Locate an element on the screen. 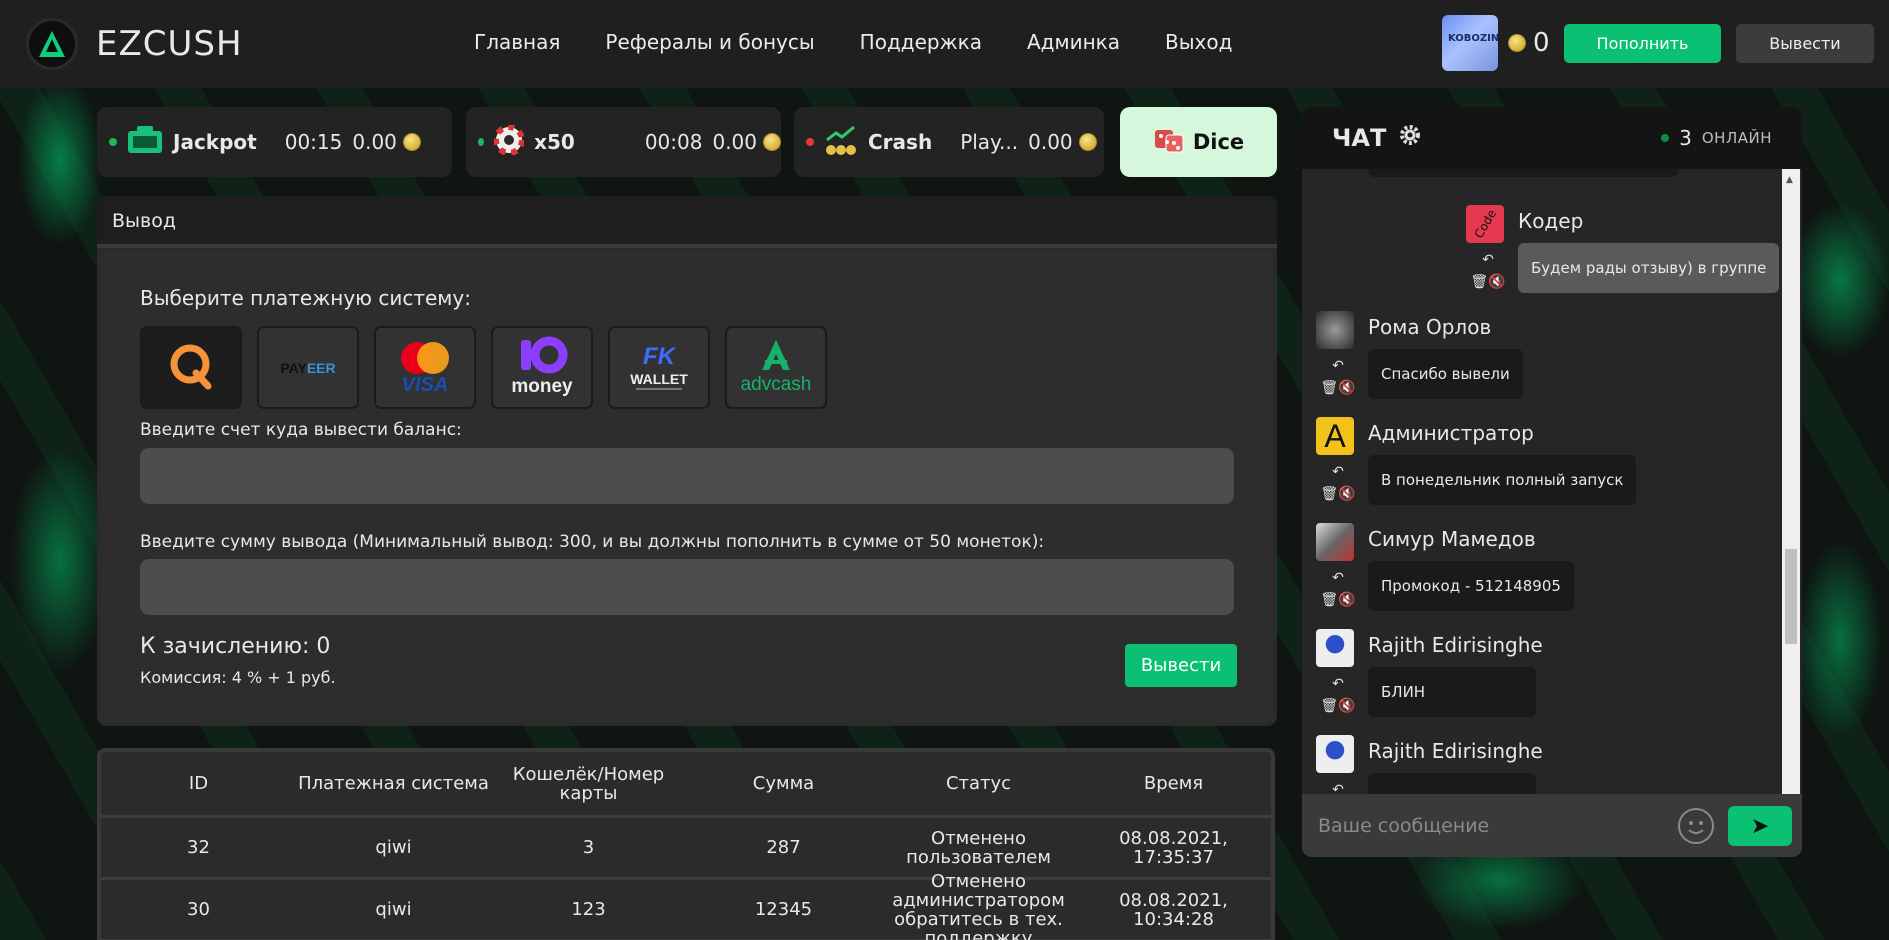 This screenshot has height=940, width=1889. roulette-icon is located at coordinates (509, 141).